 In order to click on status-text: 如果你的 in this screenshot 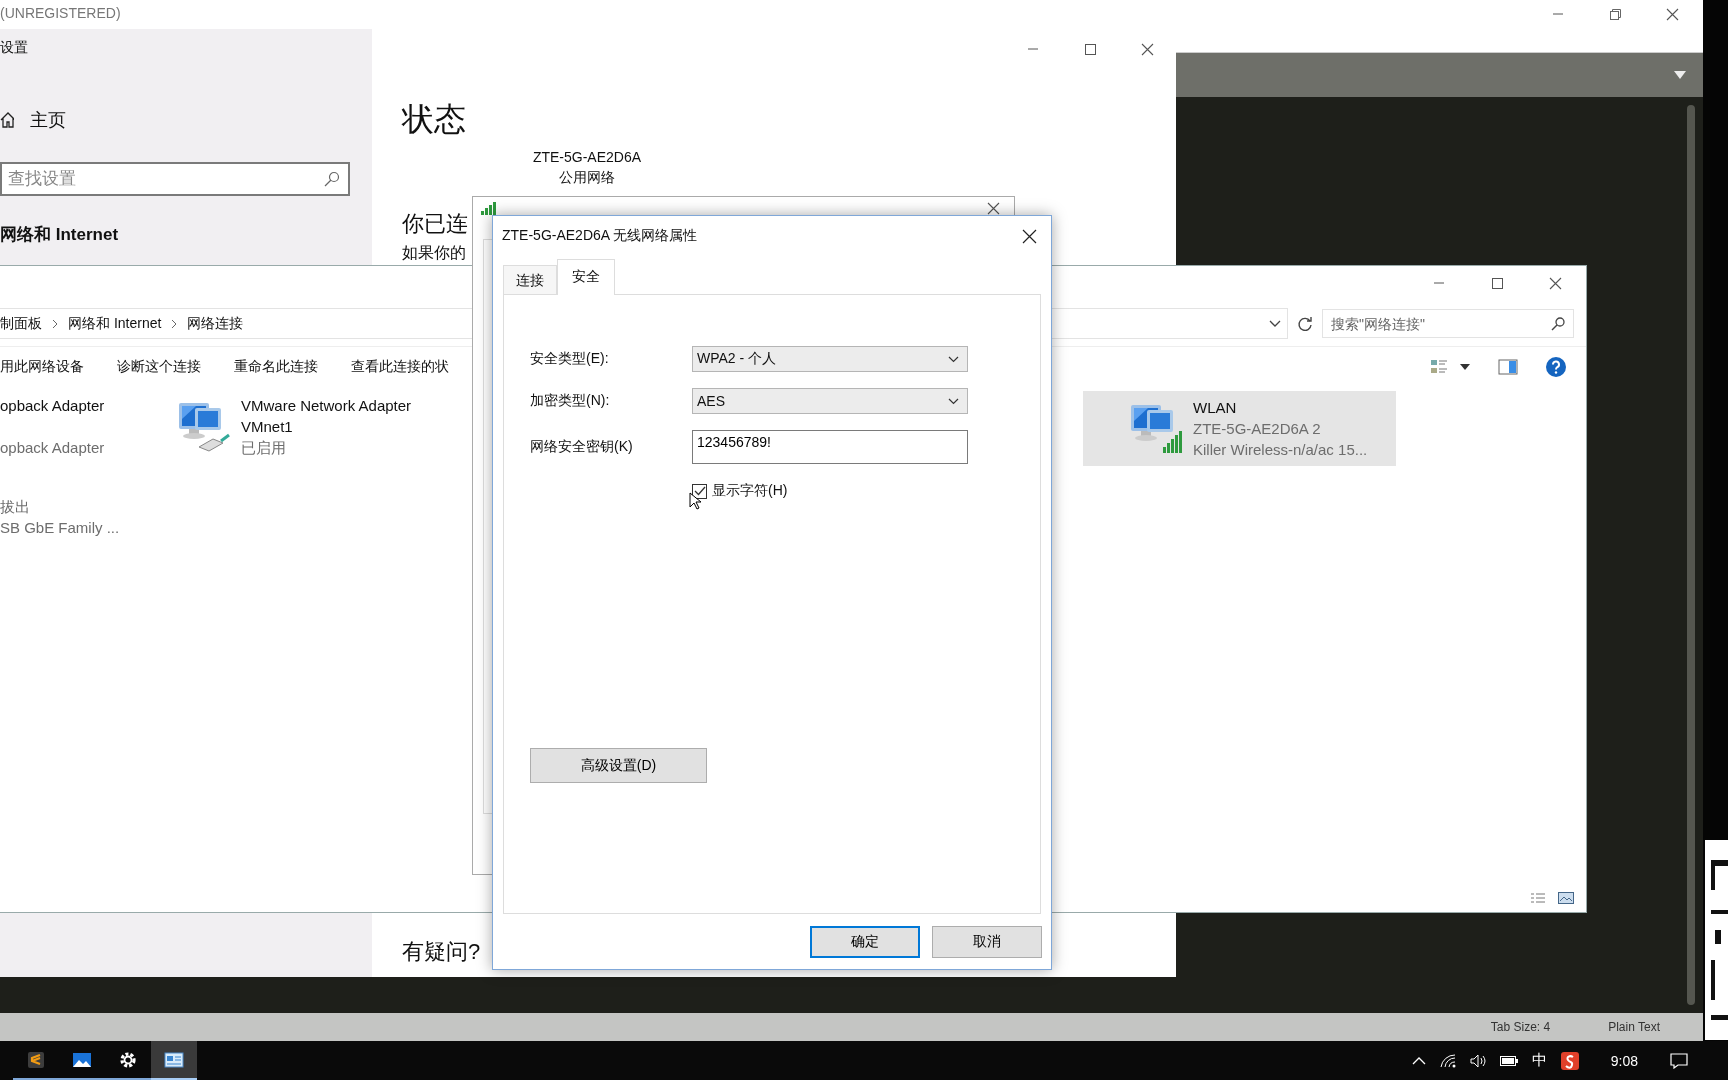, I will do `click(434, 253)`.